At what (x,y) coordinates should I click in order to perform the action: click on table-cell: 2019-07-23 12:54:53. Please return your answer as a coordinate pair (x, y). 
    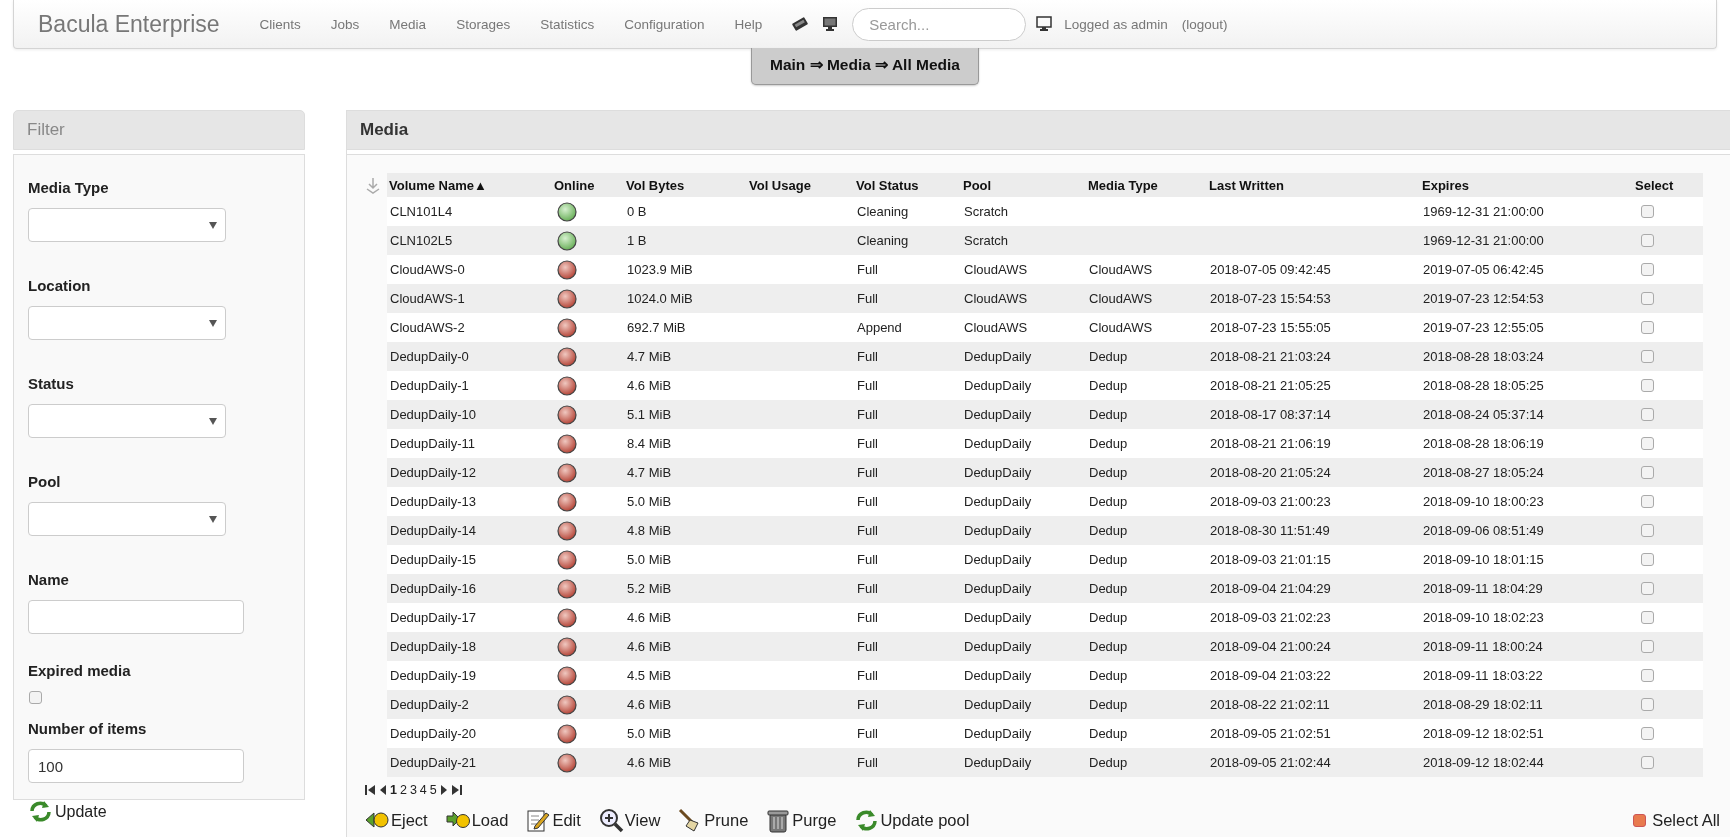
    Looking at the image, I should click on (1526, 298).